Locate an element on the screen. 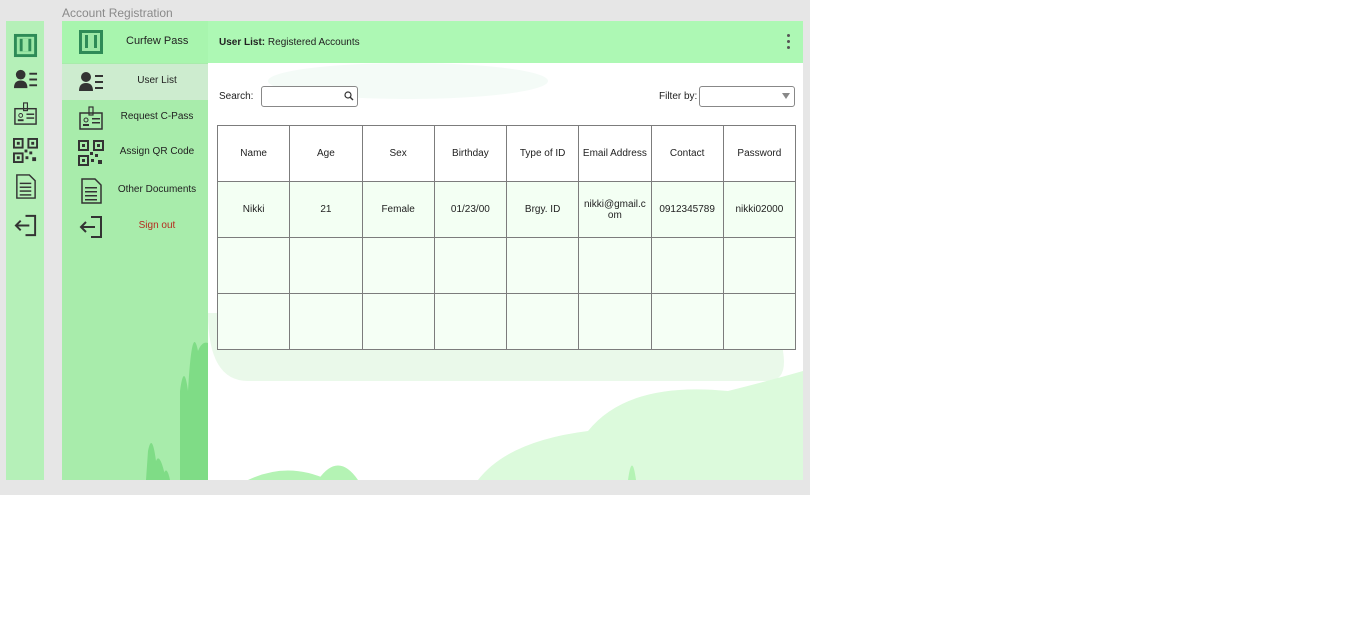 This screenshot has width=1360, height=623. sidebar-header: Curfew Pass is located at coordinates (135, 42).